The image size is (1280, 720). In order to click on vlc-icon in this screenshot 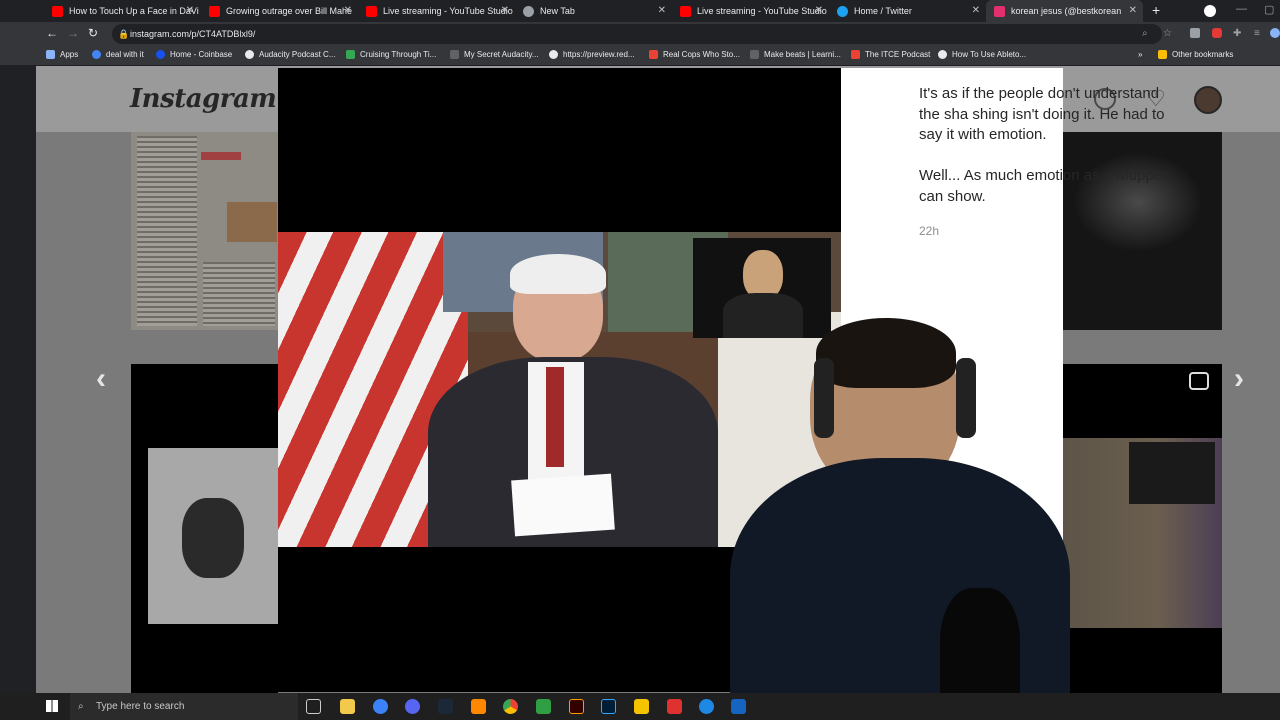, I will do `click(478, 706)`.